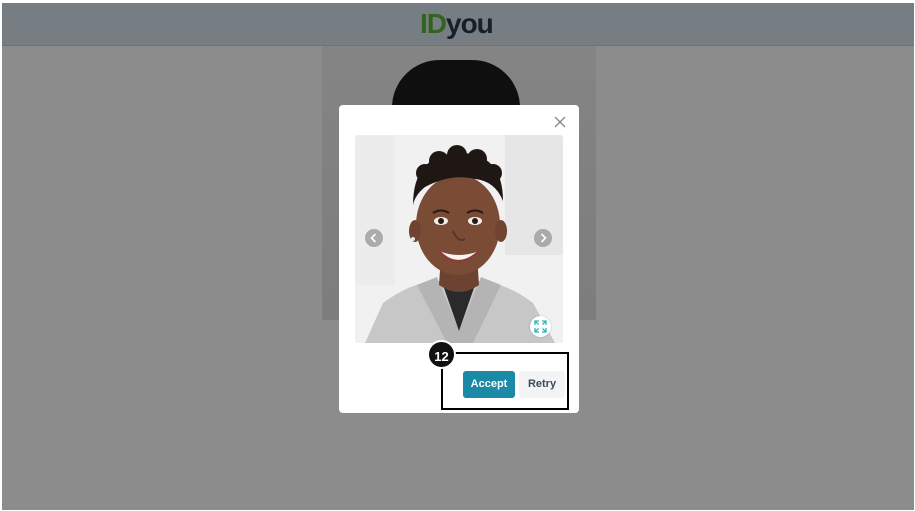 Image resolution: width=915 pixels, height=511 pixels. I want to click on selfie-portrait-illustration, so click(459, 239).